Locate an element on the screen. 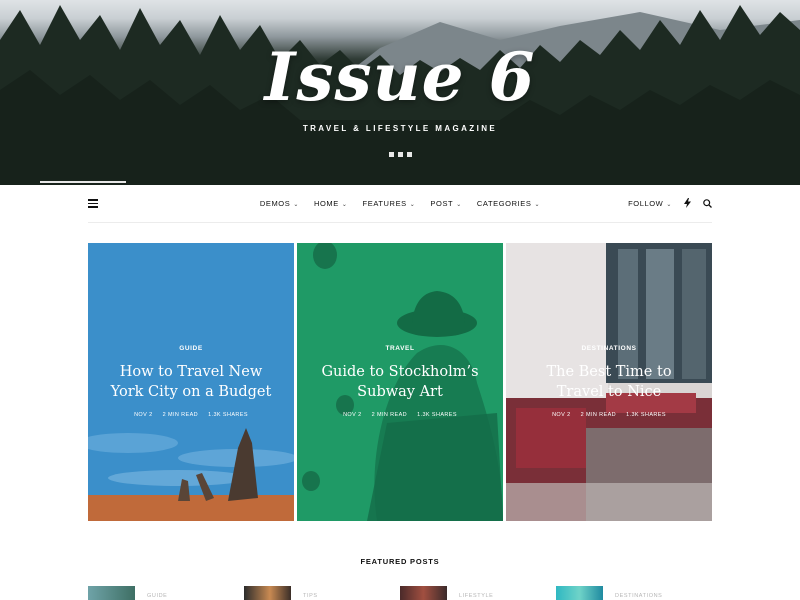 The image size is (800, 600). nav-menu: DEMOS ⌄ HOME ⌄ FEATURES ⌄ POST ⌄ CATEGORIES ⌄ is located at coordinates (400, 203).